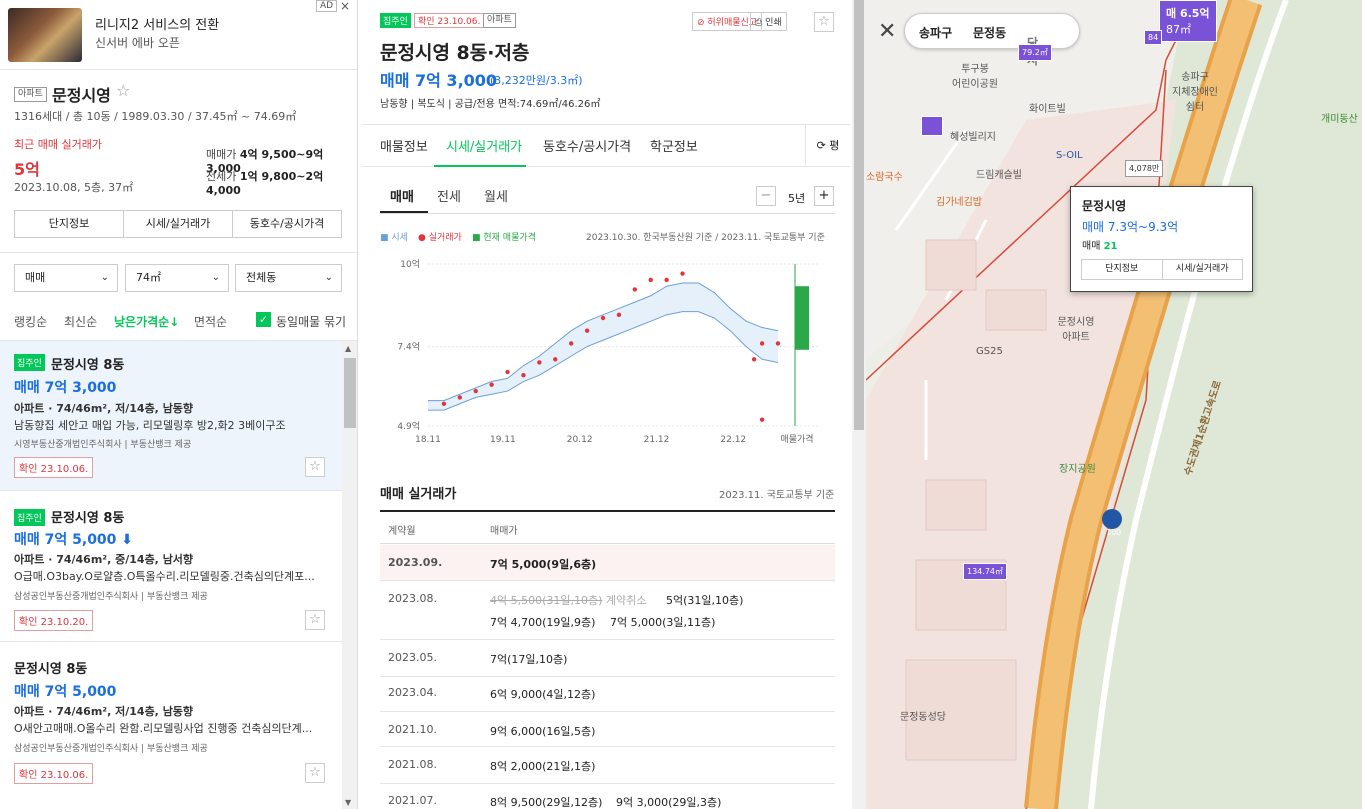  I want to click on table-row: 2021.10. 9억 6,000(16일,5층), so click(607, 729).